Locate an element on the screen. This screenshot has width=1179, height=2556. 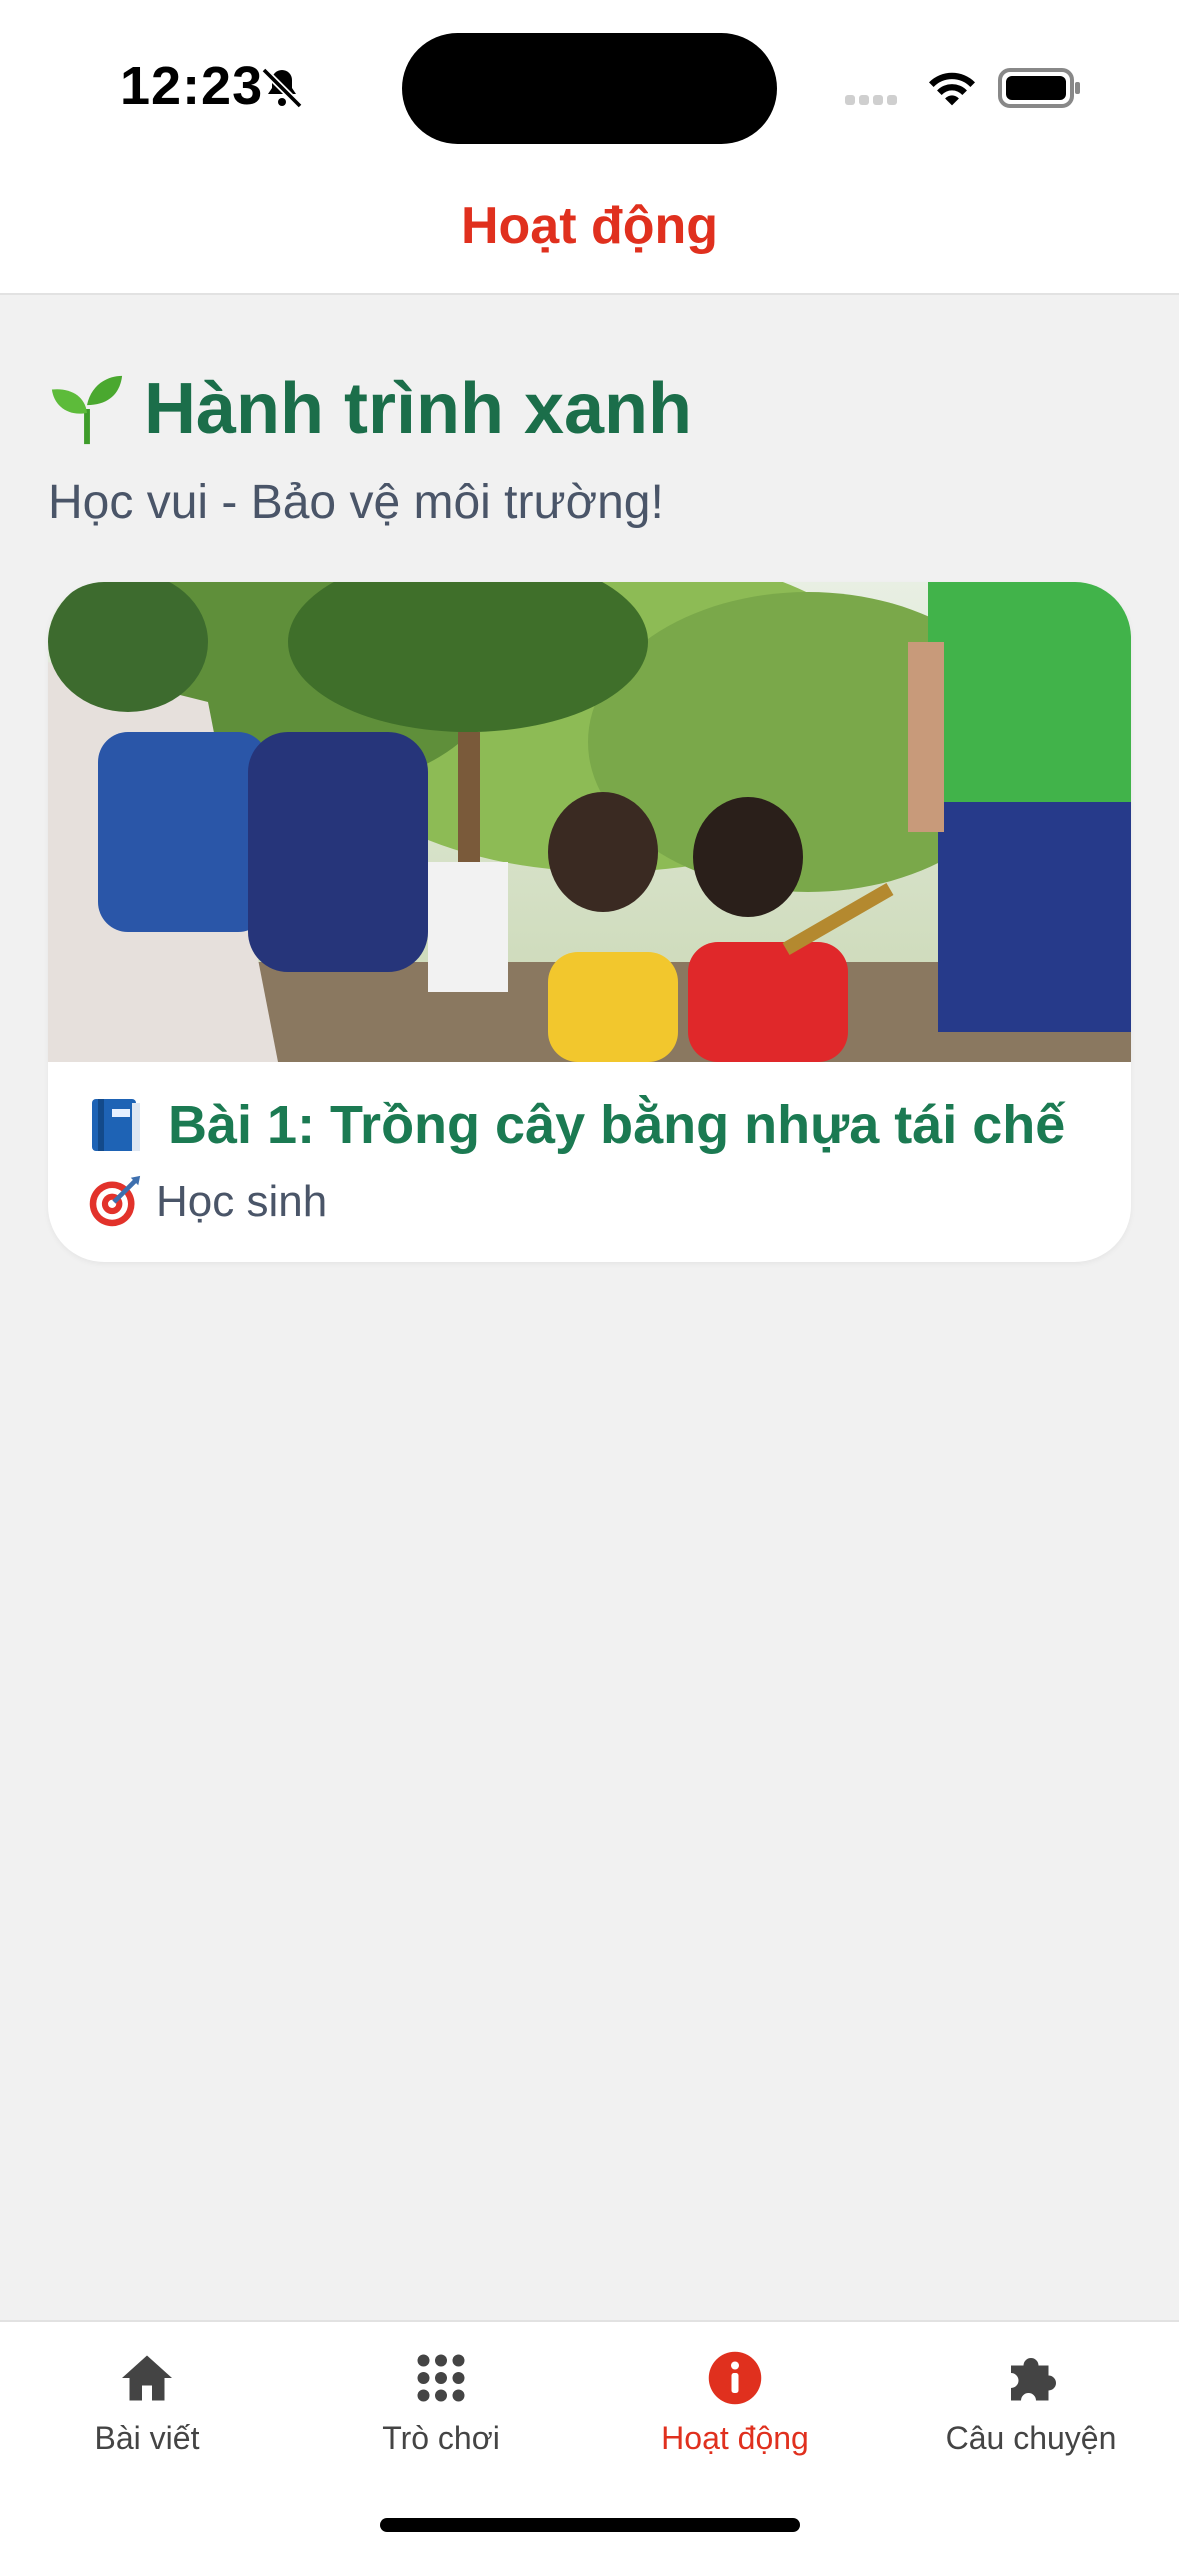
home-icon is located at coordinates (147, 2378).